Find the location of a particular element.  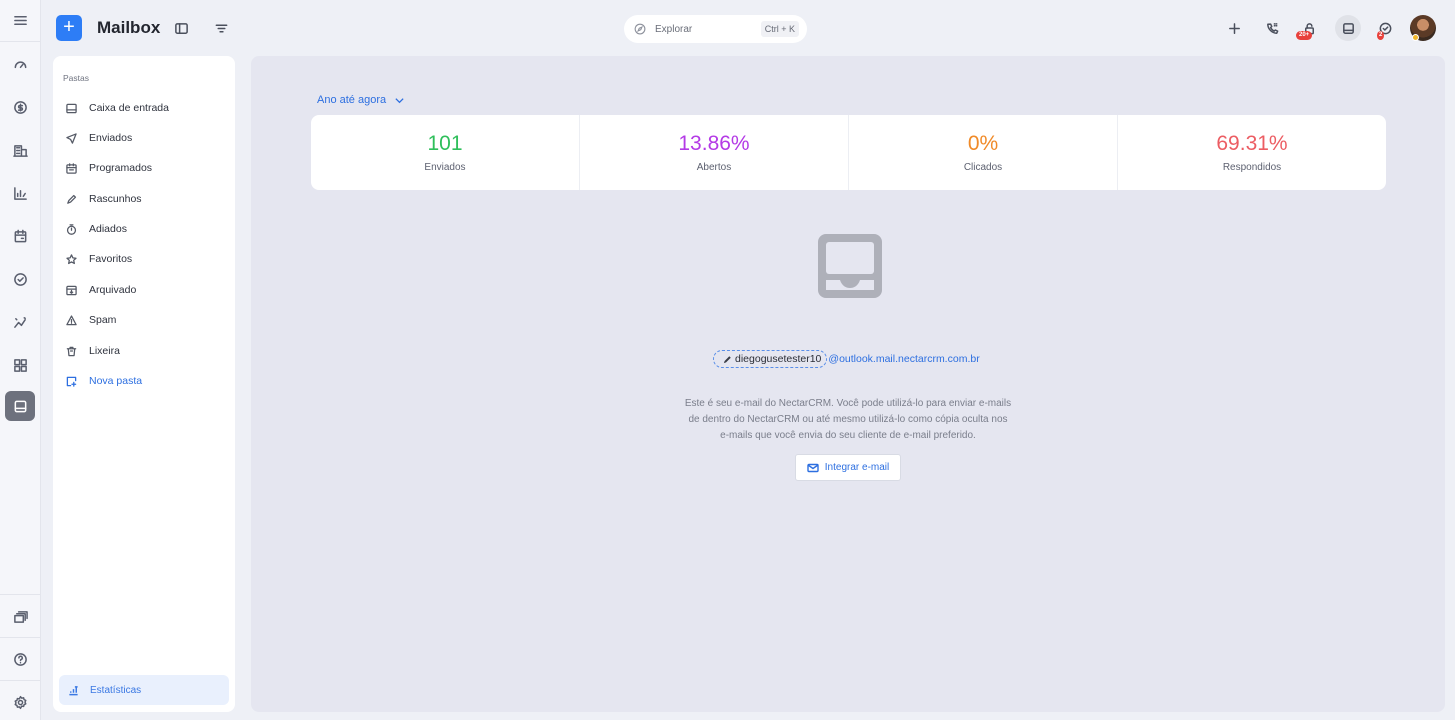

left-rail is located at coordinates (20, 360).